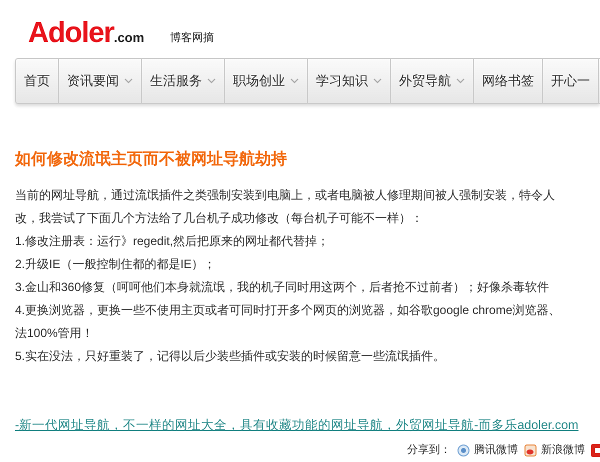 This screenshot has height=462, width=600. What do you see at coordinates (429, 450) in the screenshot?
I see `share-label: 分享到：` at bounding box center [429, 450].